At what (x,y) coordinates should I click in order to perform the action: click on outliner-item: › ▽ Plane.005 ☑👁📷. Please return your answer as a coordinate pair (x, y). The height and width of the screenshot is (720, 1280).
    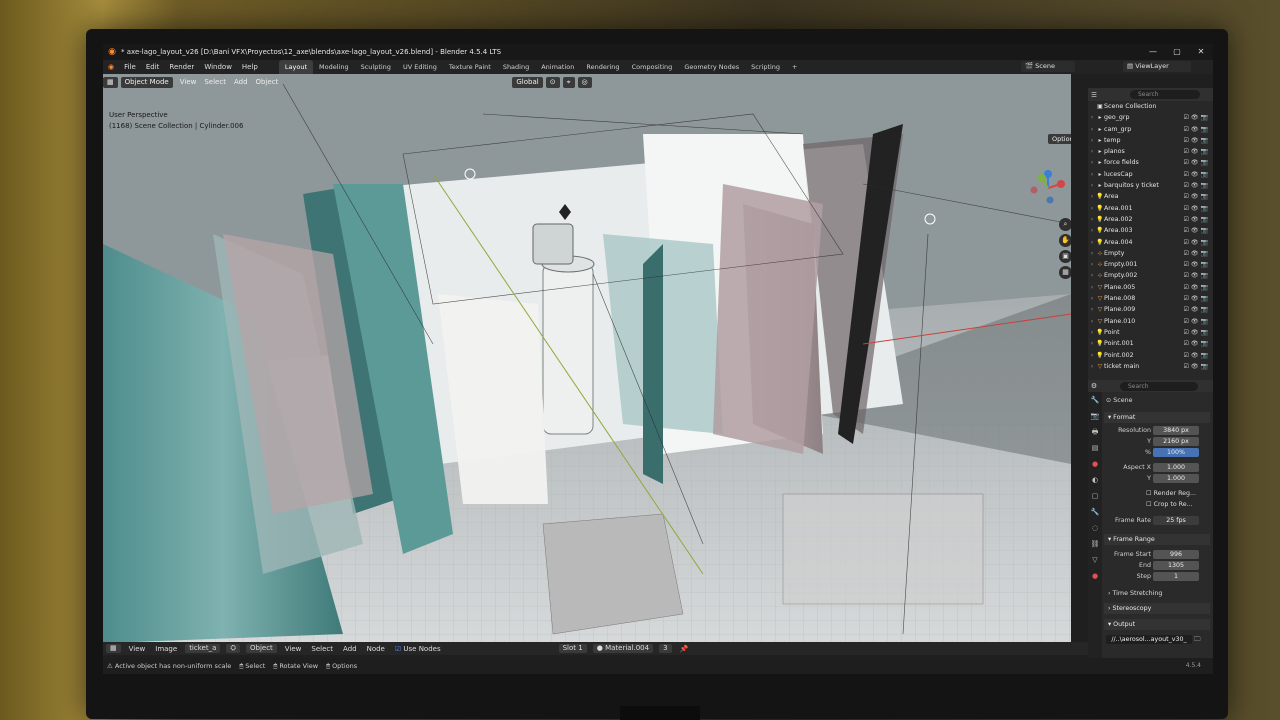
    Looking at the image, I should click on (1150, 287).